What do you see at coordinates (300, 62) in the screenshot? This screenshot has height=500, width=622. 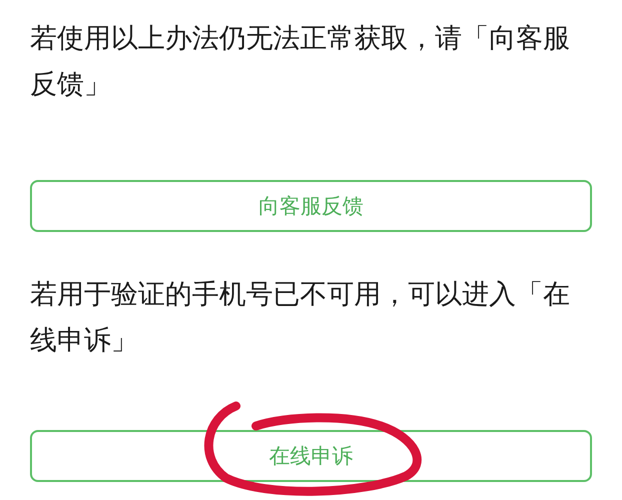 I see `instruction-text: 若使用以上办法仍无法正常获取，请「向客服反馈」` at bounding box center [300, 62].